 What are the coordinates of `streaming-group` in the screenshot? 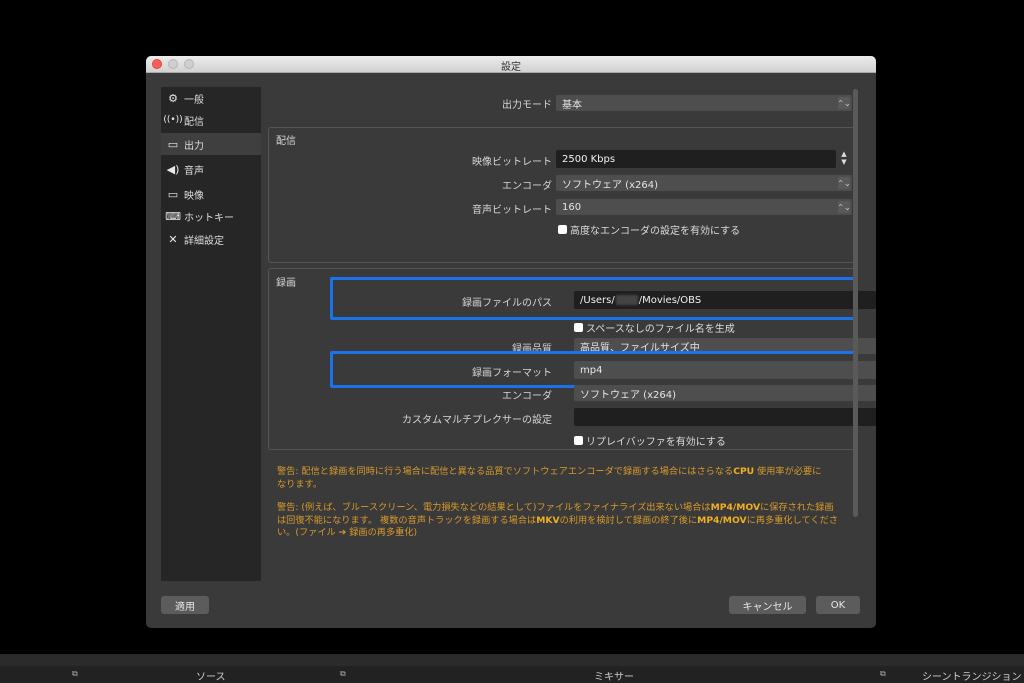 It's located at (561, 195).